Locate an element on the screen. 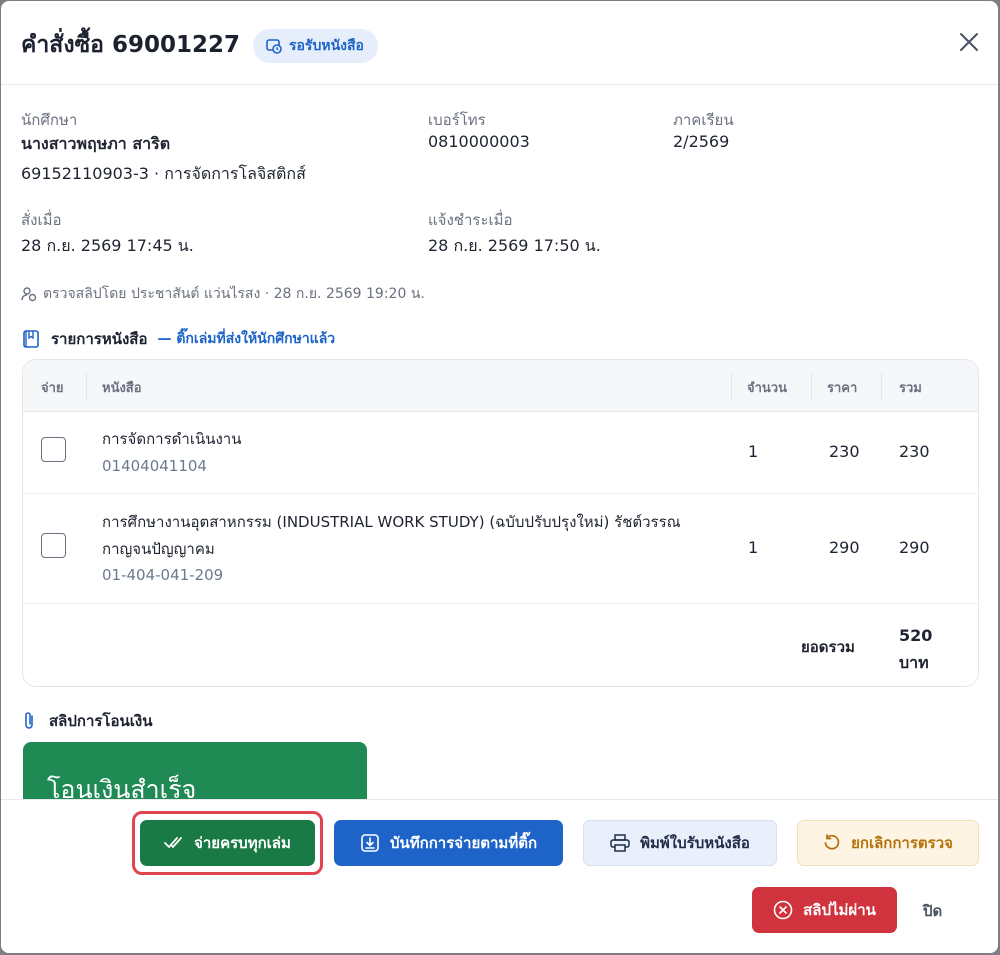 The height and width of the screenshot is (955, 1000). slip-rejected-button: สลิปไม่ผ่าน is located at coordinates (824, 910).